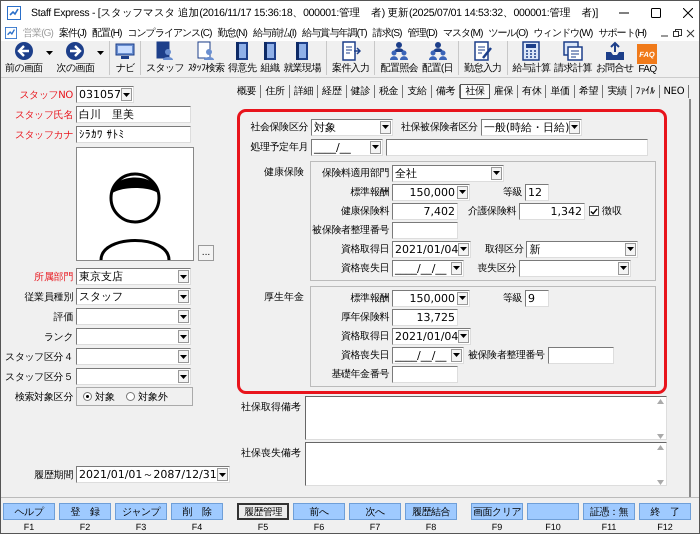  What do you see at coordinates (656, 13) in the screenshot?
I see `maximize-icon` at bounding box center [656, 13].